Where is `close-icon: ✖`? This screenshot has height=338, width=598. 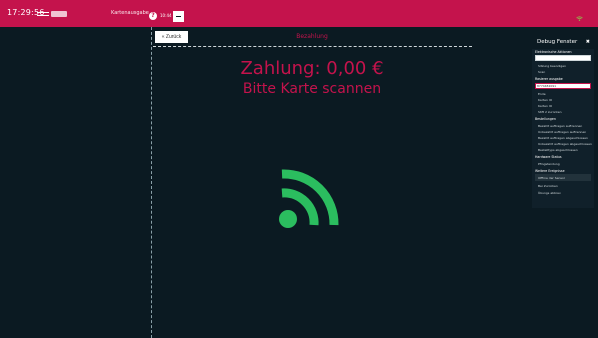 close-icon: ✖ is located at coordinates (588, 42).